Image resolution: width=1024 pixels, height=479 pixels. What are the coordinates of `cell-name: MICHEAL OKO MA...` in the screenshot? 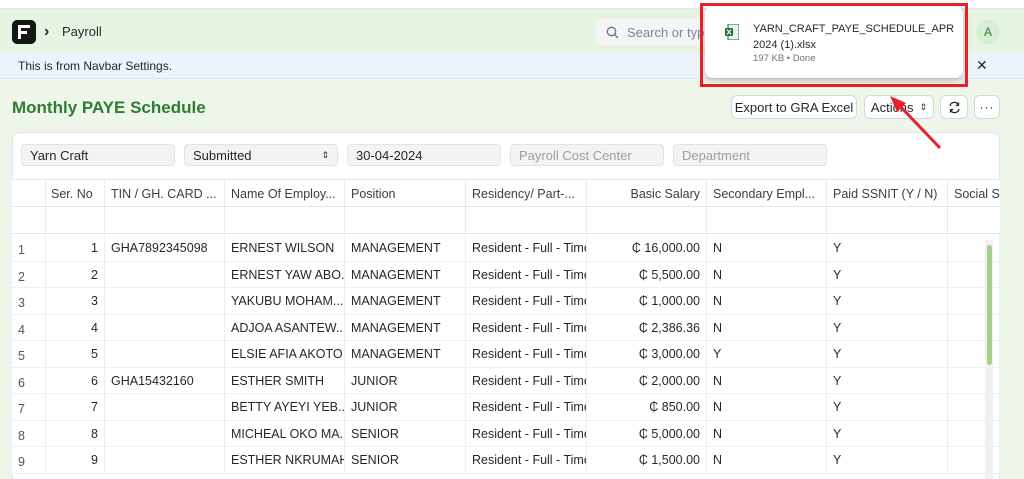 It's located at (285, 433).